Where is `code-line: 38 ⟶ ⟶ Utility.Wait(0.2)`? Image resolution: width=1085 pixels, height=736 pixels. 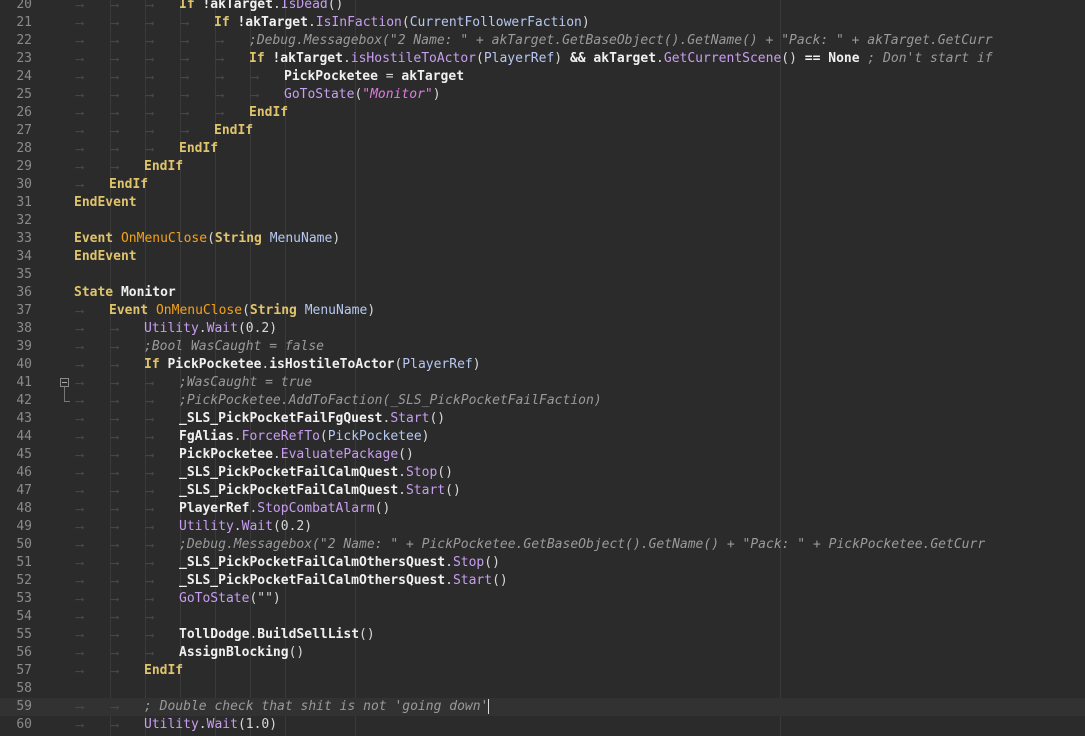 code-line: 38 ⟶ ⟶ Utility.Wait(0.2) is located at coordinates (542, 329).